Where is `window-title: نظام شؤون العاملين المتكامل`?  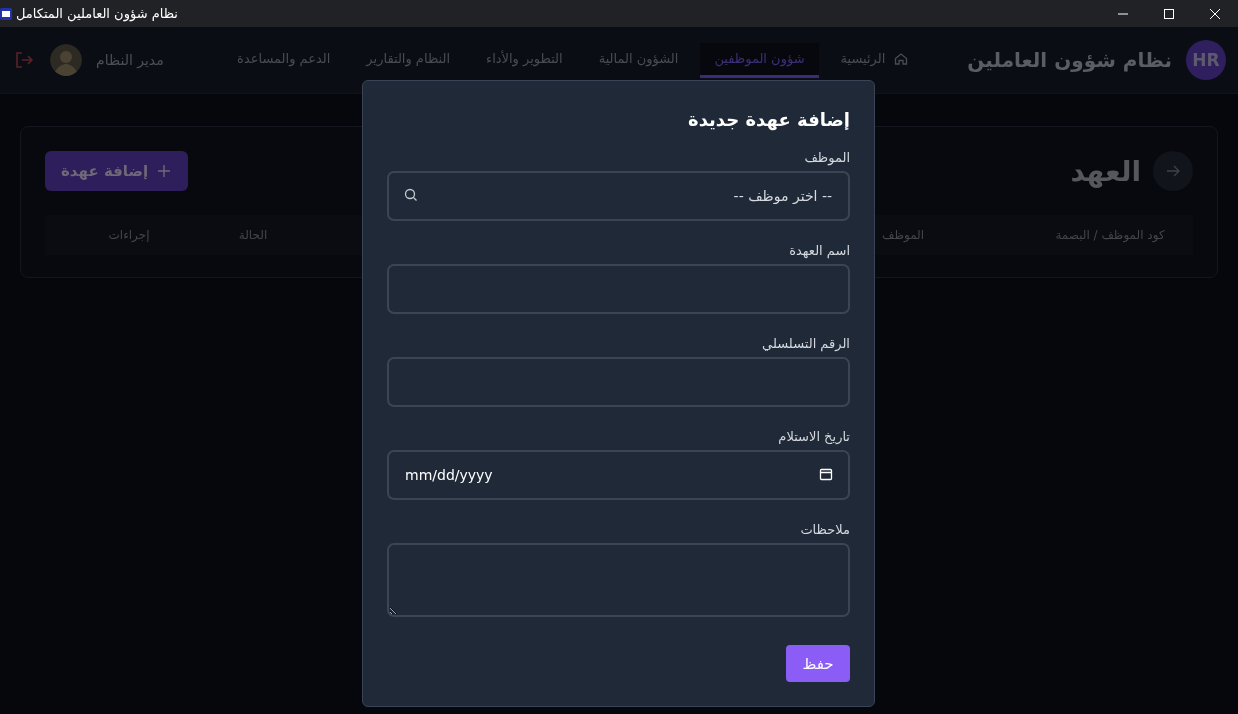
window-title: نظام شؤون العاملين المتكامل is located at coordinates (97, 13).